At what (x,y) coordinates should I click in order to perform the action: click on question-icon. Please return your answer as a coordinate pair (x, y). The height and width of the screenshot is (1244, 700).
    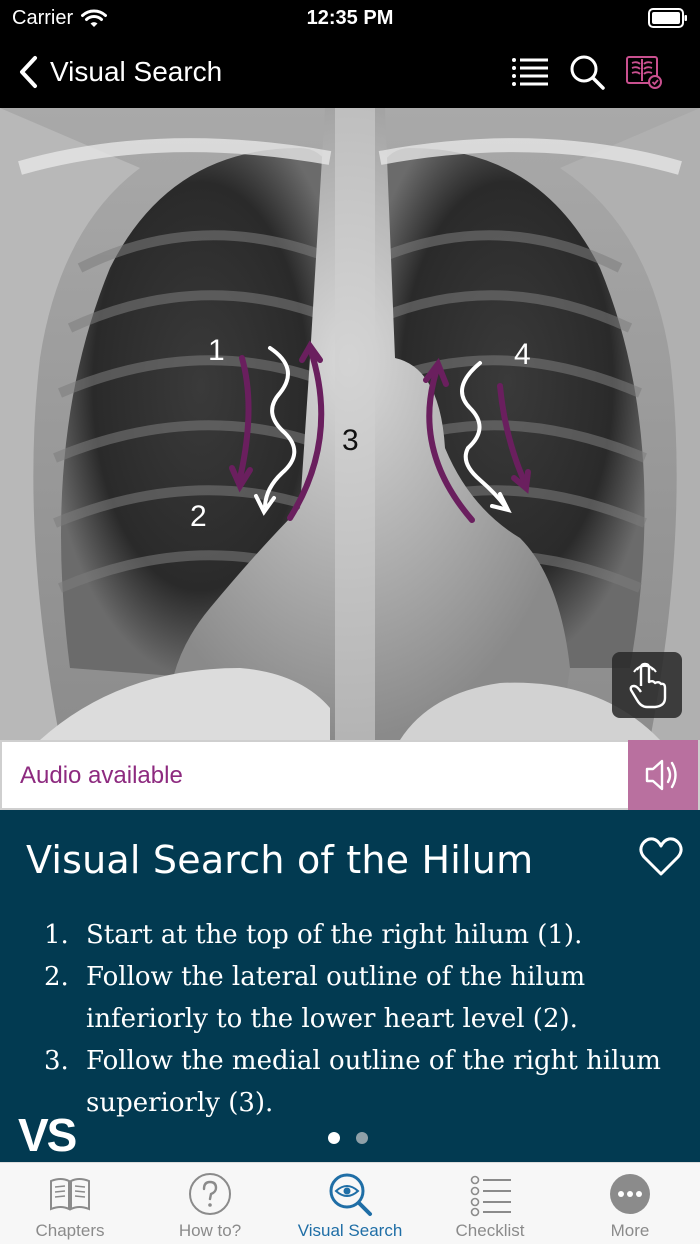
    Looking at the image, I should click on (210, 1194).